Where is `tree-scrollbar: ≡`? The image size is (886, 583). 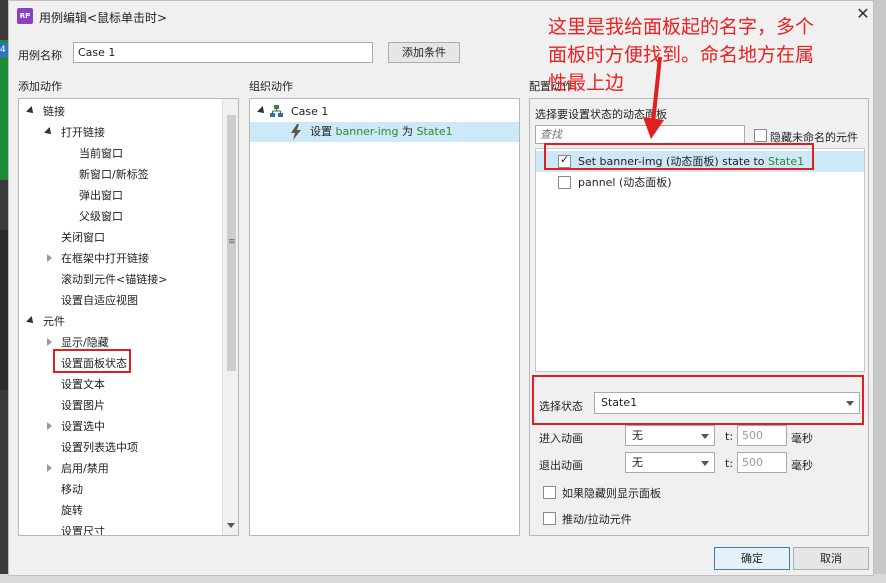 tree-scrollbar: ≡ is located at coordinates (230, 317).